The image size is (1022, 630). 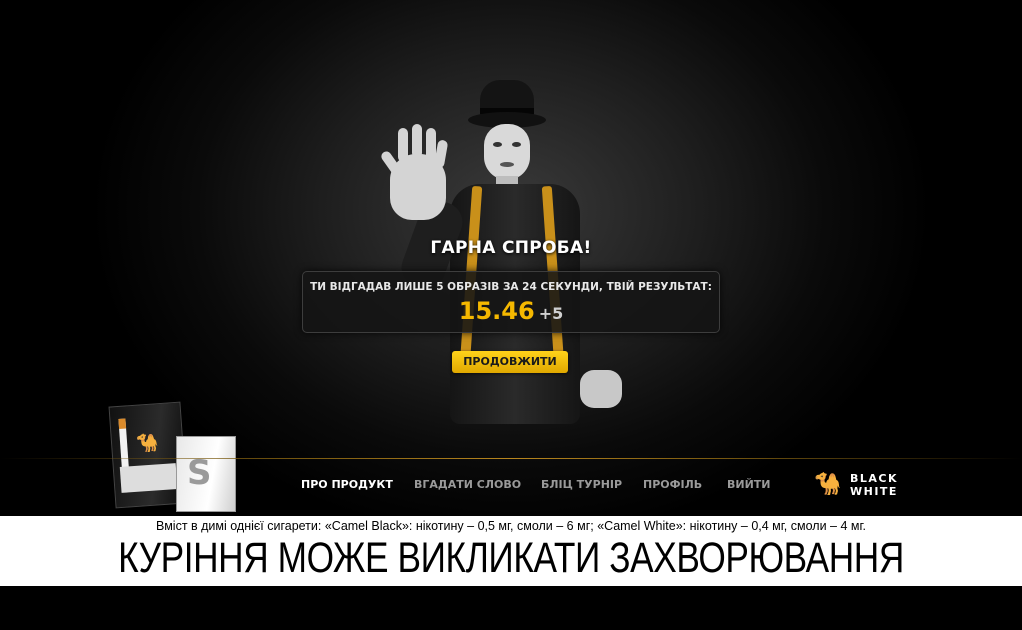 What do you see at coordinates (601, 389) in the screenshot?
I see `mime-hand-lower` at bounding box center [601, 389].